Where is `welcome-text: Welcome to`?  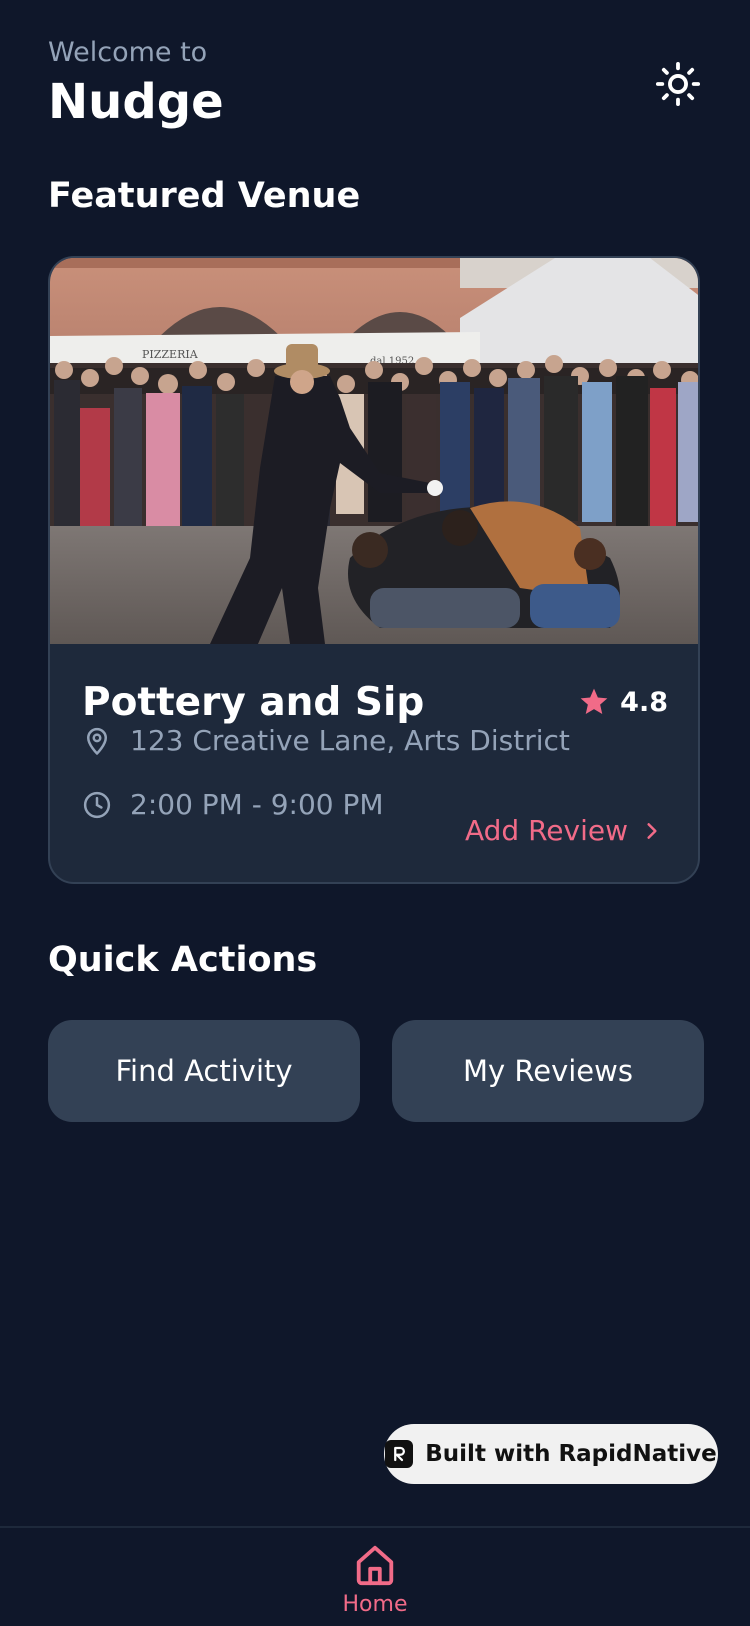
welcome-text: Welcome to is located at coordinates (128, 52).